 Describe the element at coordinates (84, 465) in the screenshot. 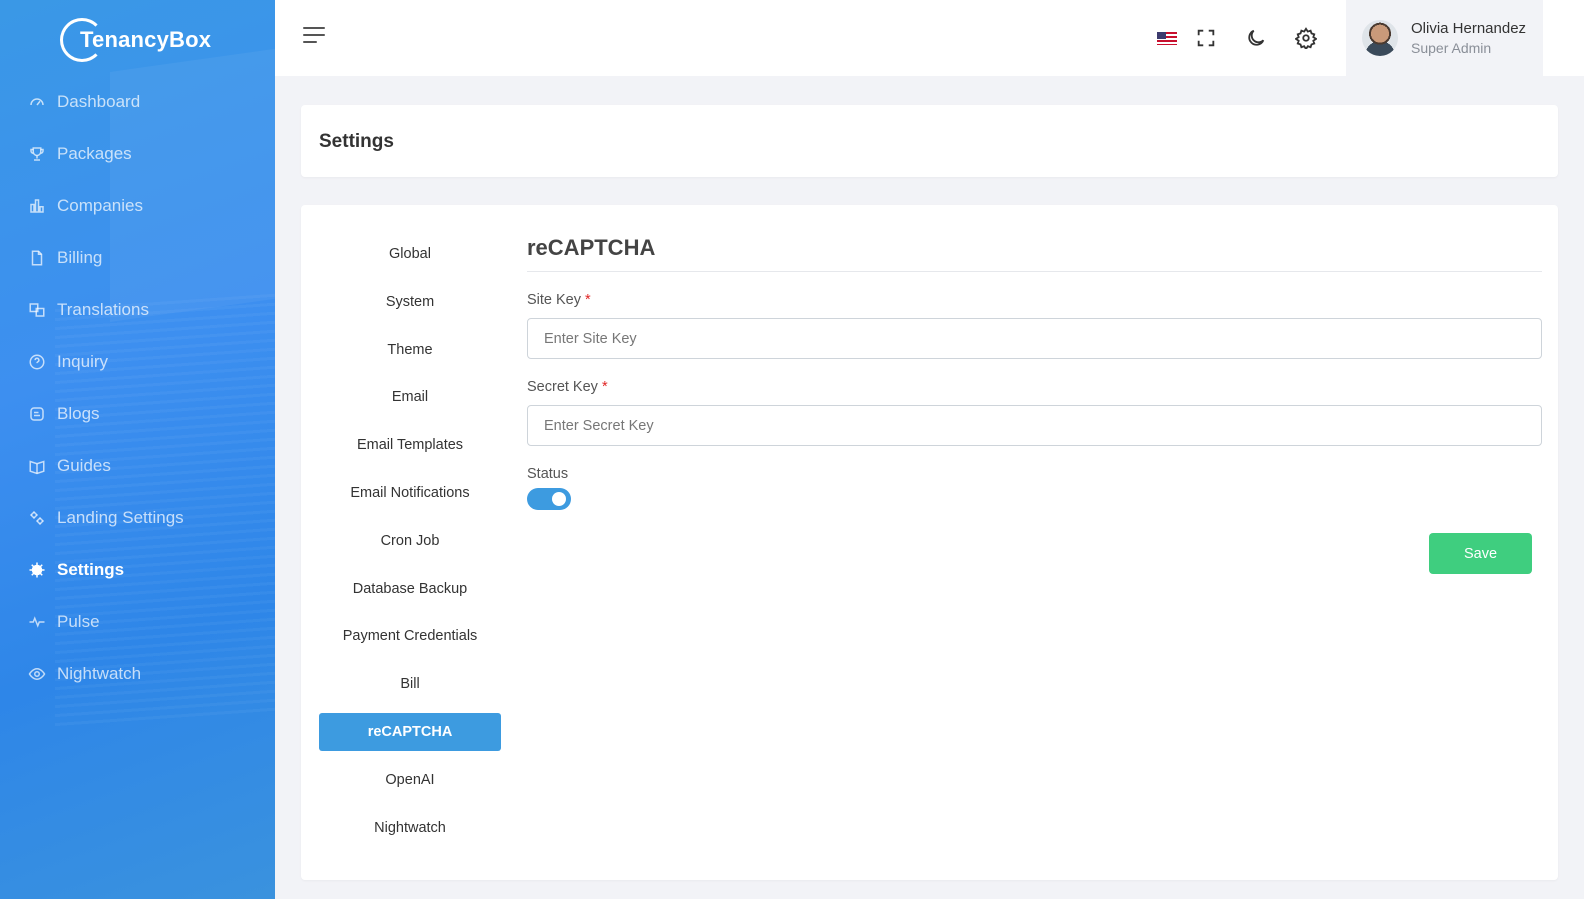

I see `sidebar-item-label: Guides` at that location.